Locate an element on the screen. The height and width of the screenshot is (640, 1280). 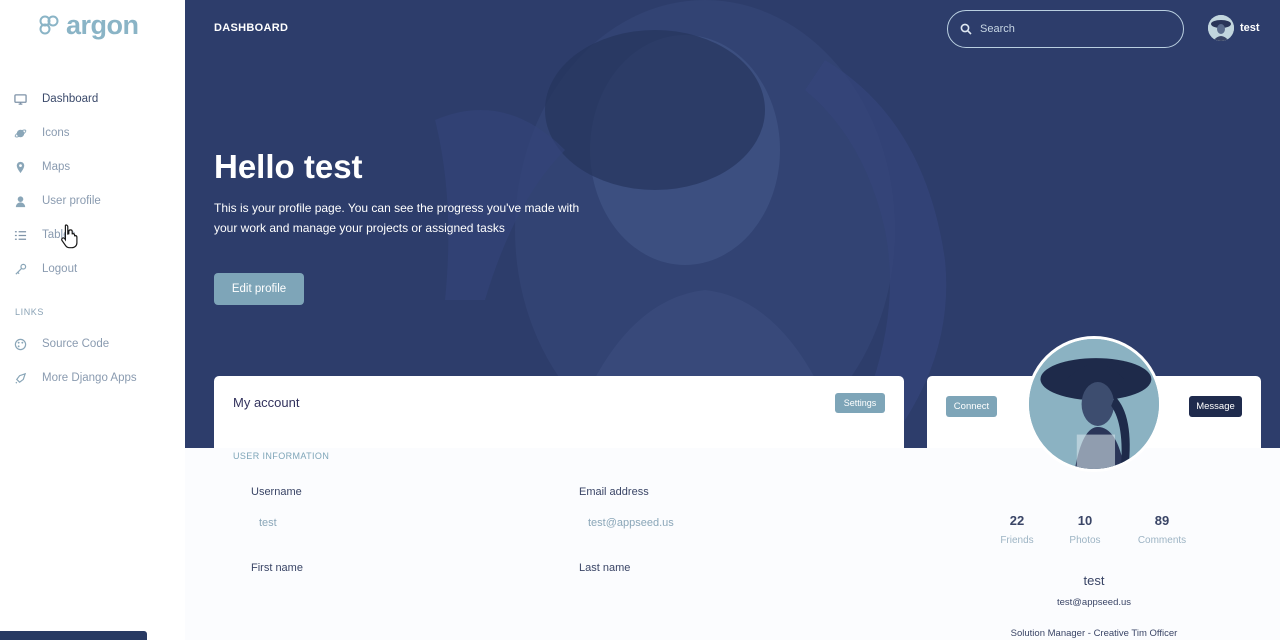
sidebar-item-dashboard: Dashboard is located at coordinates (92, 99).